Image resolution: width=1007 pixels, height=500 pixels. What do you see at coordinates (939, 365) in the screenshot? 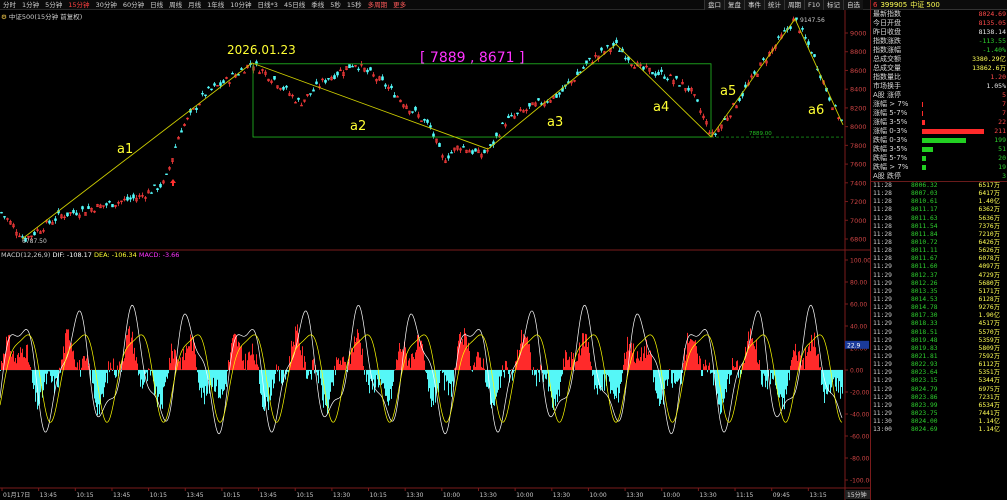
I see `tick-row: 11:29 8022.93 6112万` at bounding box center [939, 365].